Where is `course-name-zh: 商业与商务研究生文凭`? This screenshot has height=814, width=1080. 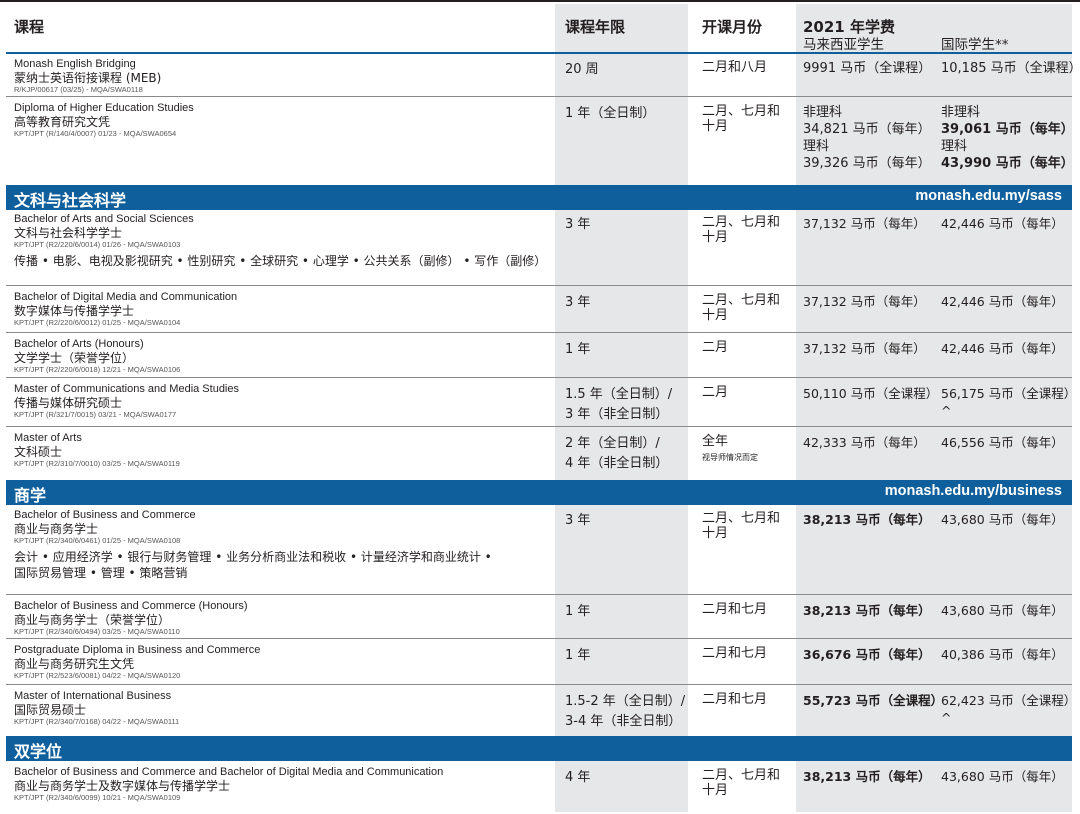 course-name-zh: 商业与商务研究生文凭 is located at coordinates (74, 664).